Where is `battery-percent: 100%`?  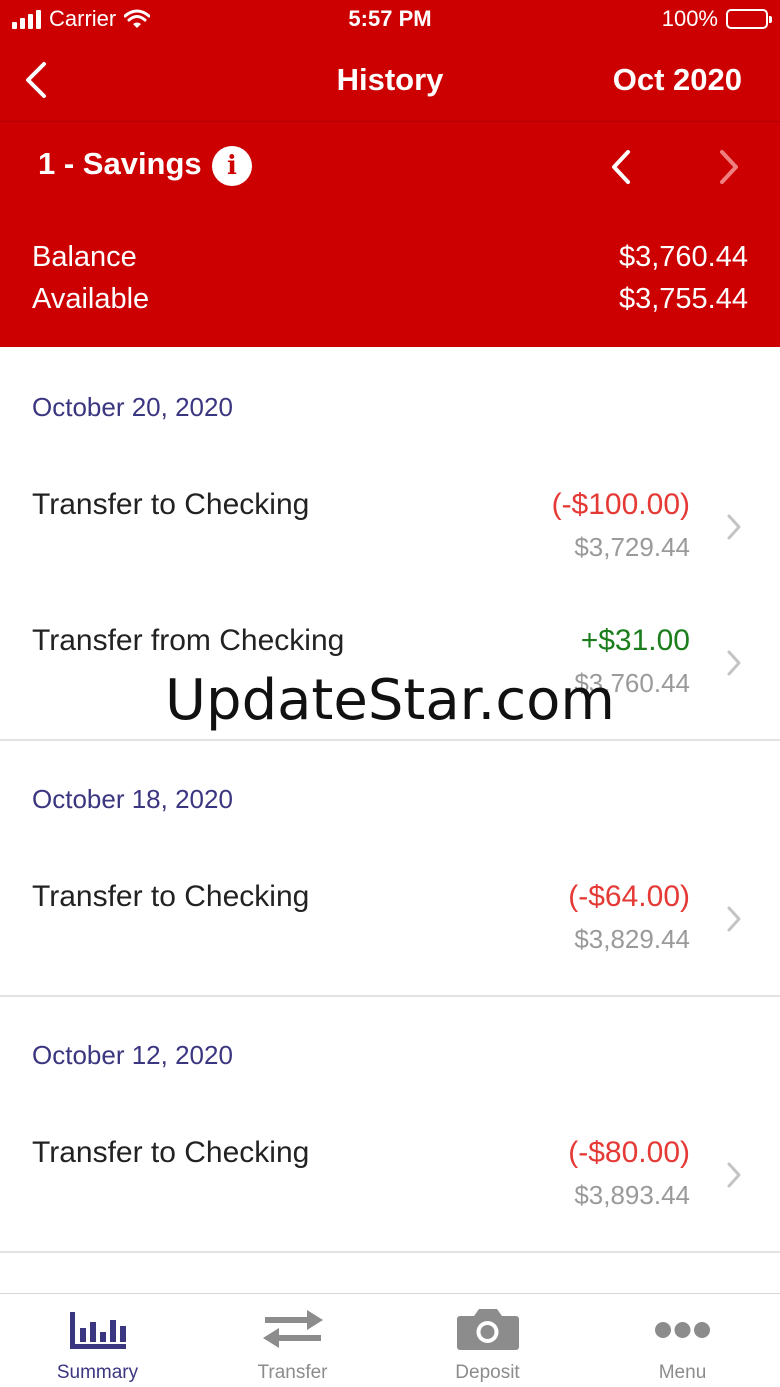
battery-percent: 100% is located at coordinates (689, 18).